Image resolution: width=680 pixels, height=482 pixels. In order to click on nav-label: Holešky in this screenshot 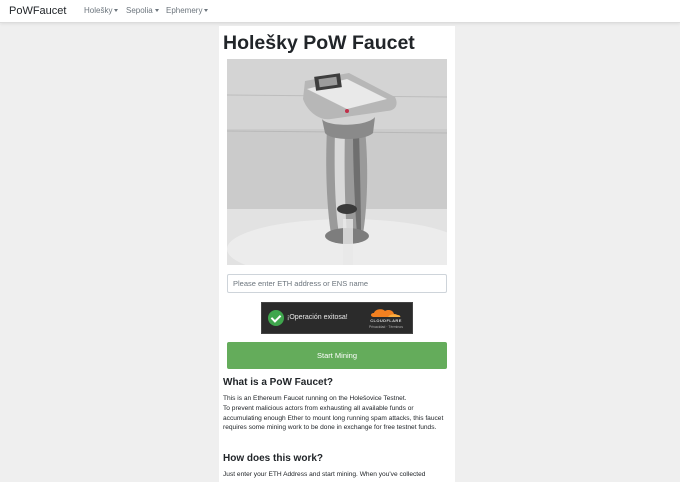, I will do `click(98, 10)`.